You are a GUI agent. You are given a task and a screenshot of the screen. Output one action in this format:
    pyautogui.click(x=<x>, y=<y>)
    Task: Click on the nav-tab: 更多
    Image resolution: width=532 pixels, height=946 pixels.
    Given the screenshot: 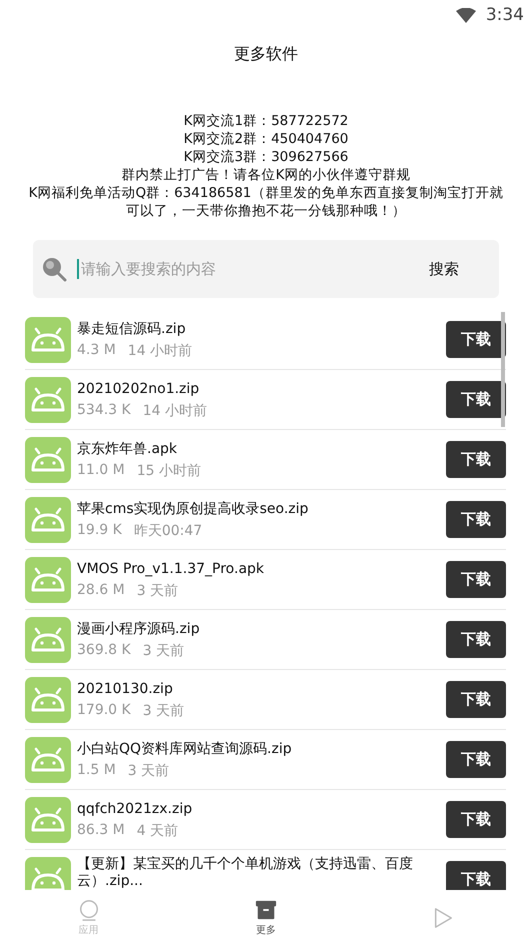 What is the action you would take?
    pyautogui.click(x=265, y=918)
    